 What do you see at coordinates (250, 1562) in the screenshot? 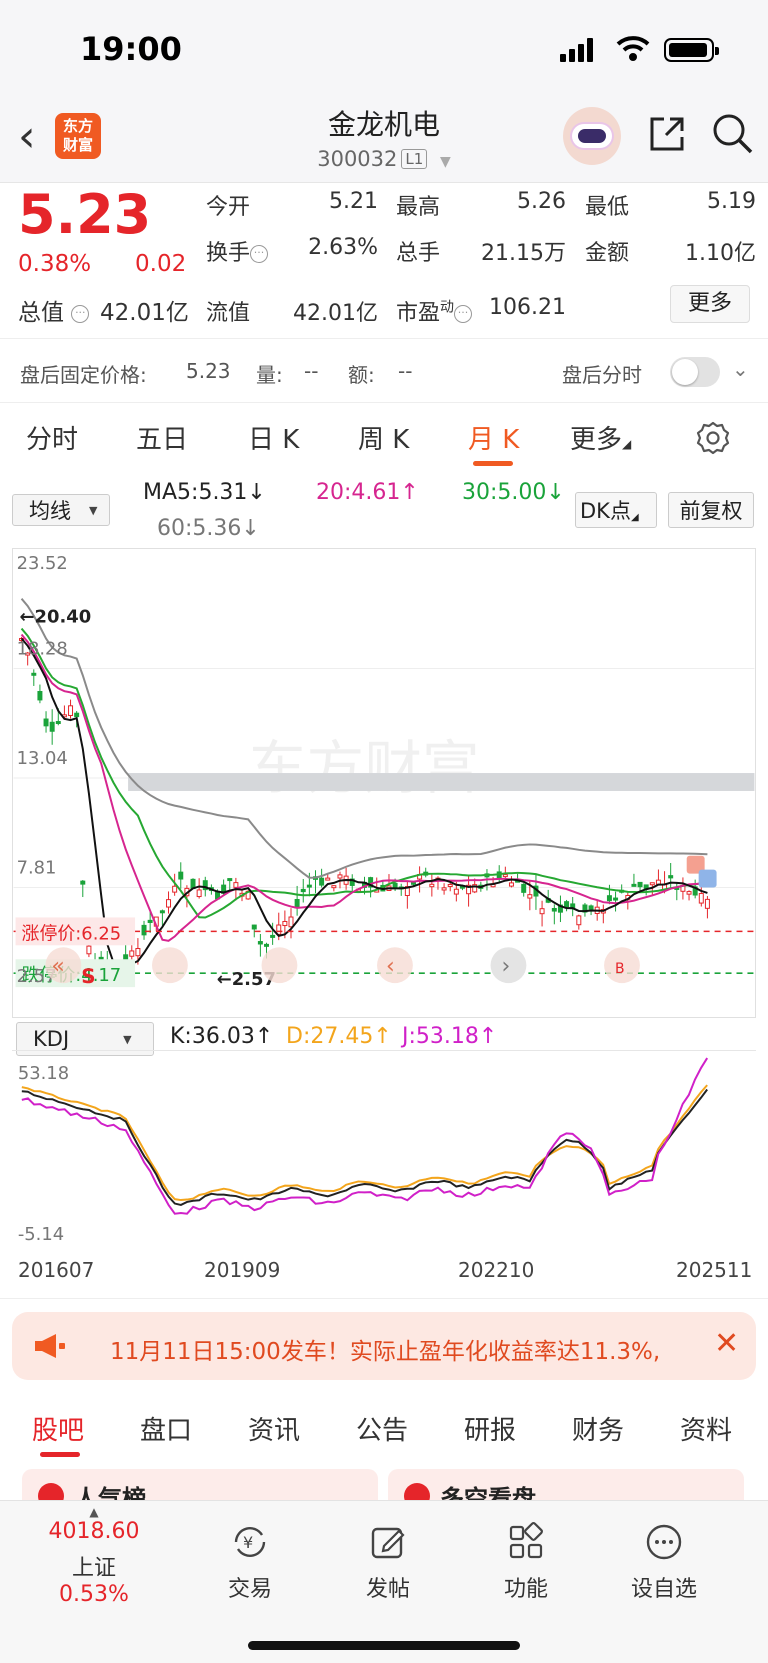
I see `tabbar-trade: ¥ 交易` at bounding box center [250, 1562].